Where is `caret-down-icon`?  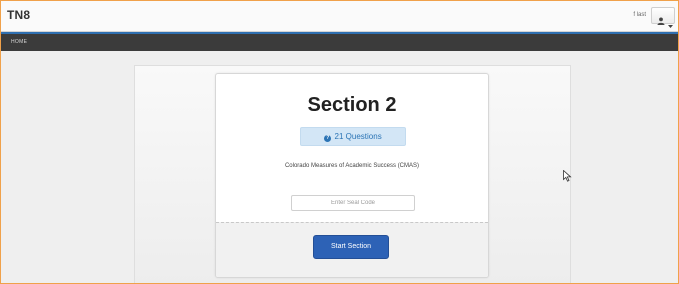 caret-down-icon is located at coordinates (670, 24).